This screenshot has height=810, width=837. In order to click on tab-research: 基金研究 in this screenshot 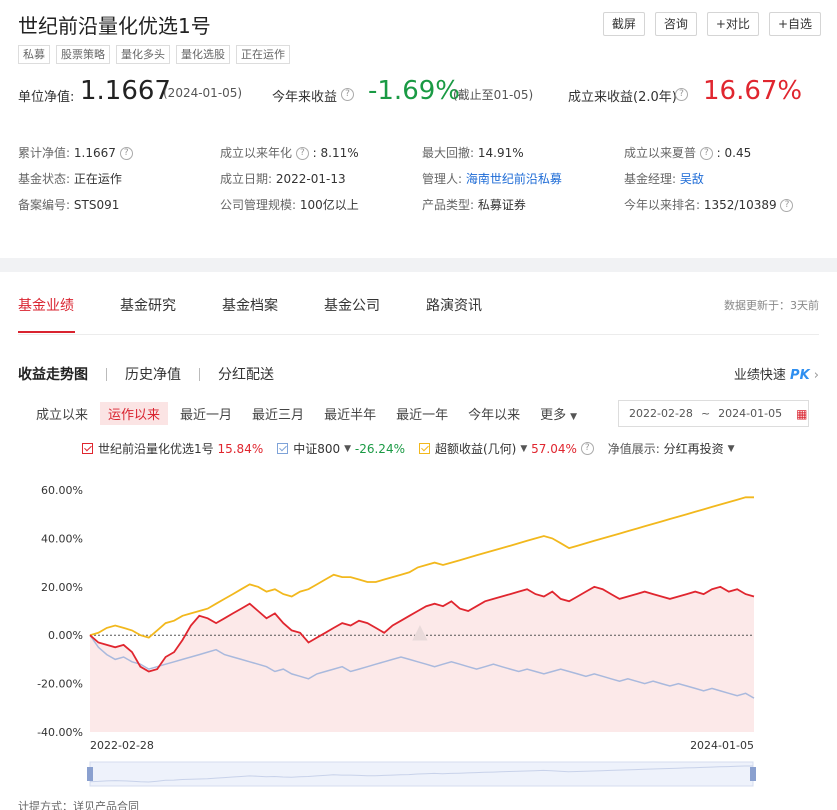, I will do `click(148, 305)`.